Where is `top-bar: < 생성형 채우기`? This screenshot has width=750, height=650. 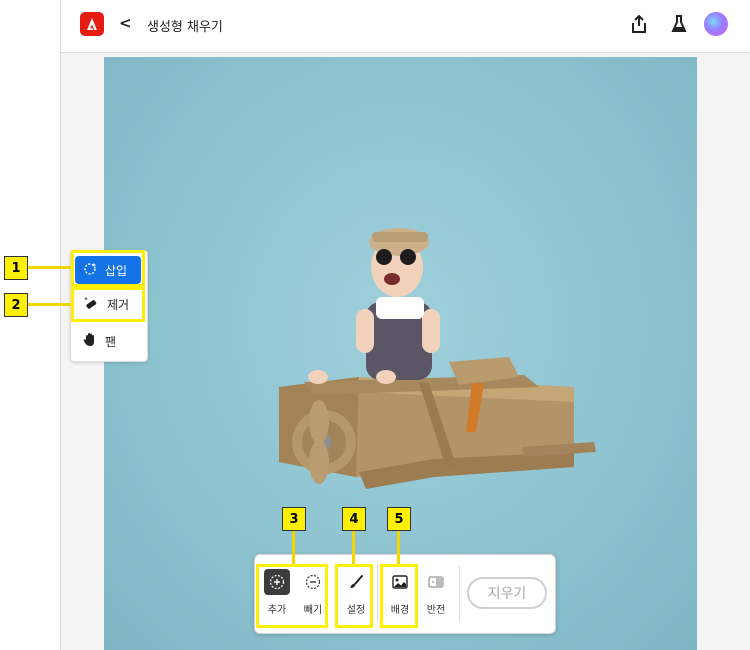
top-bar: < 생성형 채우기 is located at coordinates (405, 26).